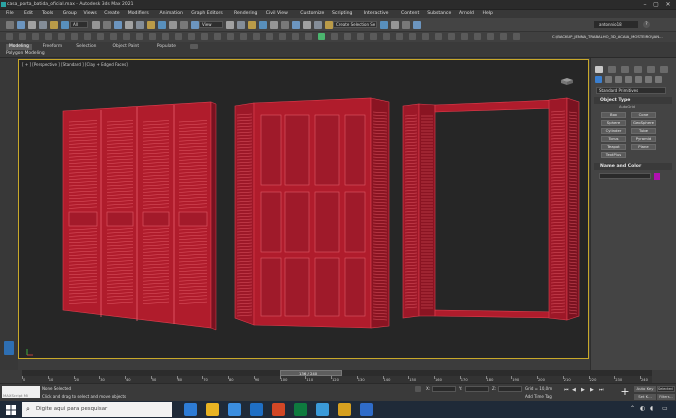 This screenshot has height=418, width=676. Describe the element at coordinates (274, 25) in the screenshot. I see `align-icon` at that location.